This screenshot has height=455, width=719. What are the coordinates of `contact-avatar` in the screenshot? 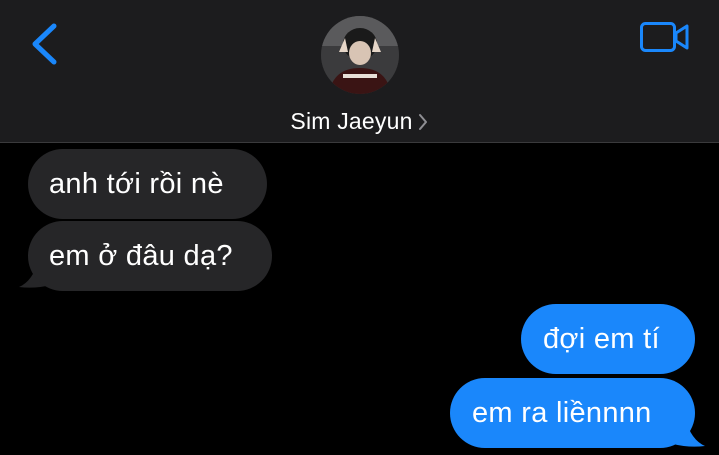 It's located at (360, 55).